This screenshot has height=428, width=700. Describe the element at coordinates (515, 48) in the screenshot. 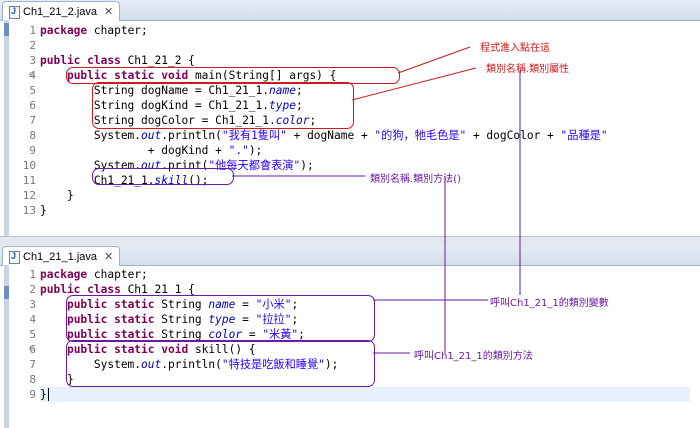

I see `note-entry-point: 程式進入點在這` at that location.